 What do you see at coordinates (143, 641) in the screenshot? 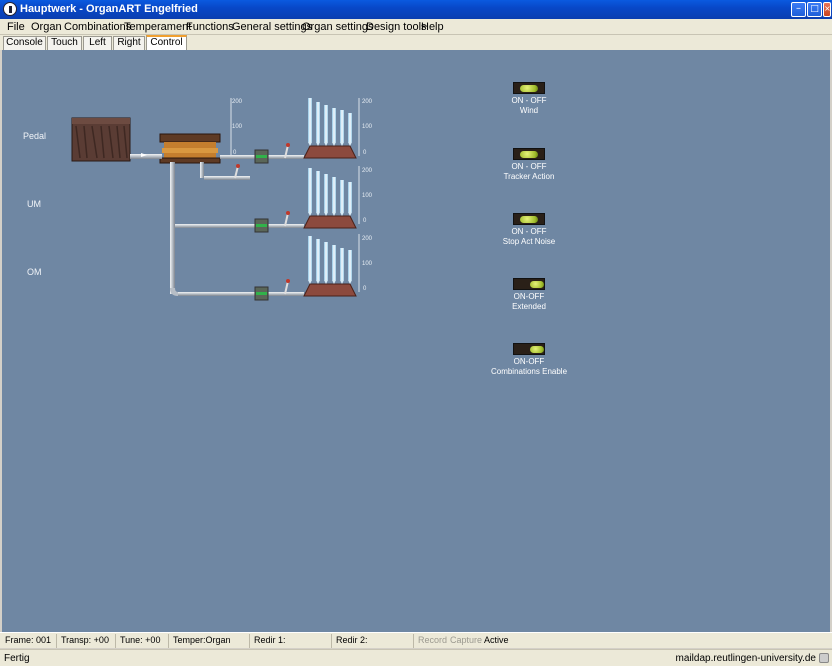
I see `status-tune: Tune: +00` at bounding box center [143, 641].